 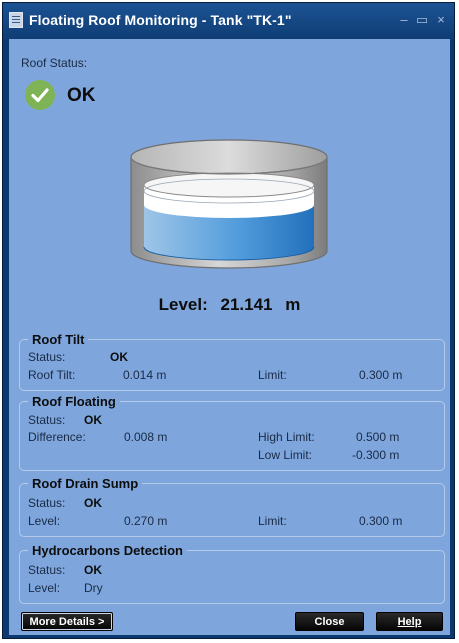 I want to click on difference-value: 0.008 m, so click(x=146, y=437).